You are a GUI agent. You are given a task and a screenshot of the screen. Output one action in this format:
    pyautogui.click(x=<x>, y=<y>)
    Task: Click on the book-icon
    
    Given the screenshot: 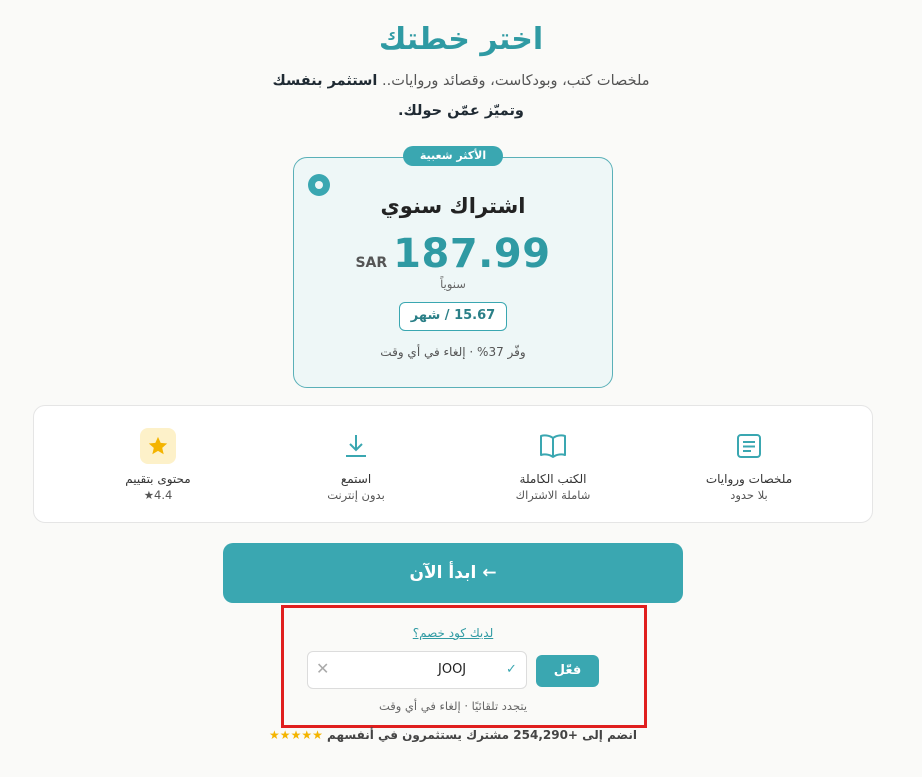 What is the action you would take?
    pyautogui.click(x=553, y=446)
    